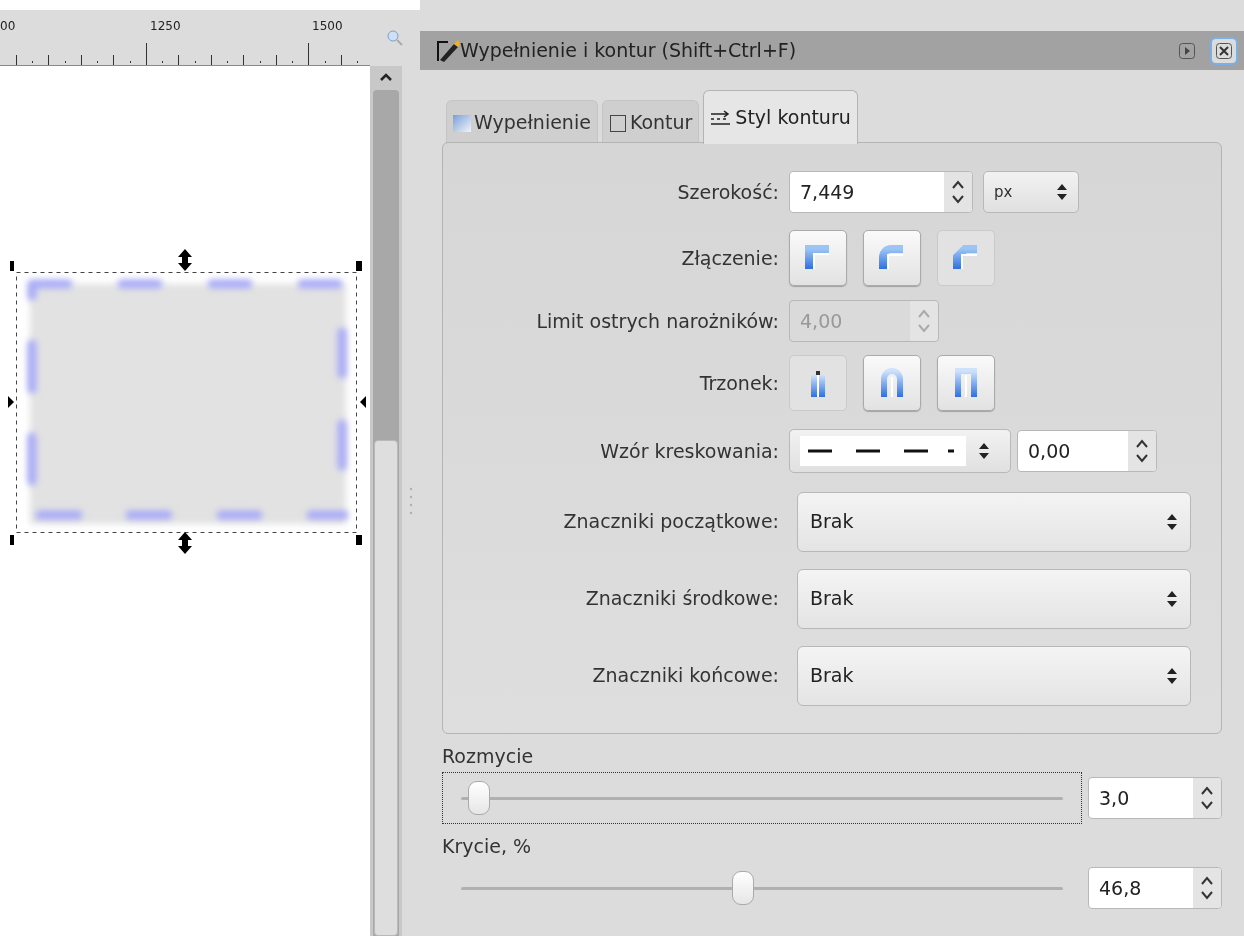  What do you see at coordinates (670, 522) in the screenshot?
I see `field-label: Znaczniki początkowe:` at bounding box center [670, 522].